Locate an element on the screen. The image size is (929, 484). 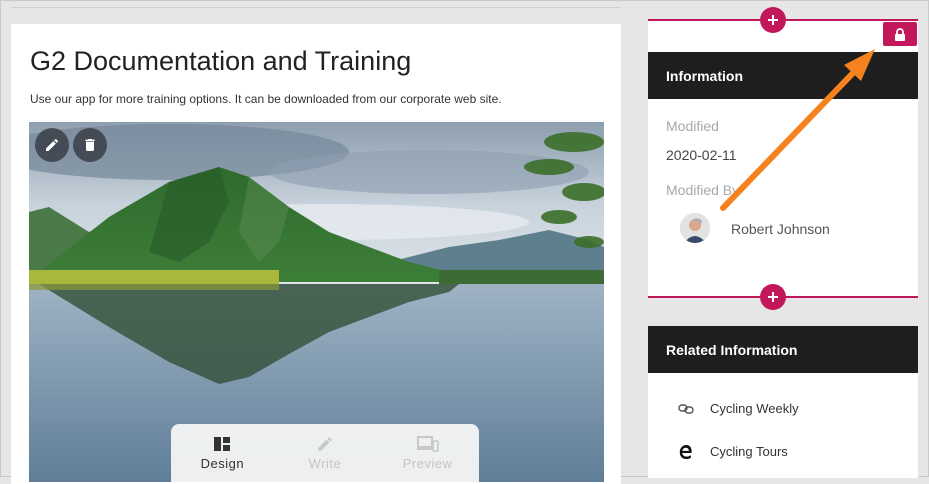
related-item-cycling-tours: Cycling Tours is located at coordinates (733, 451).